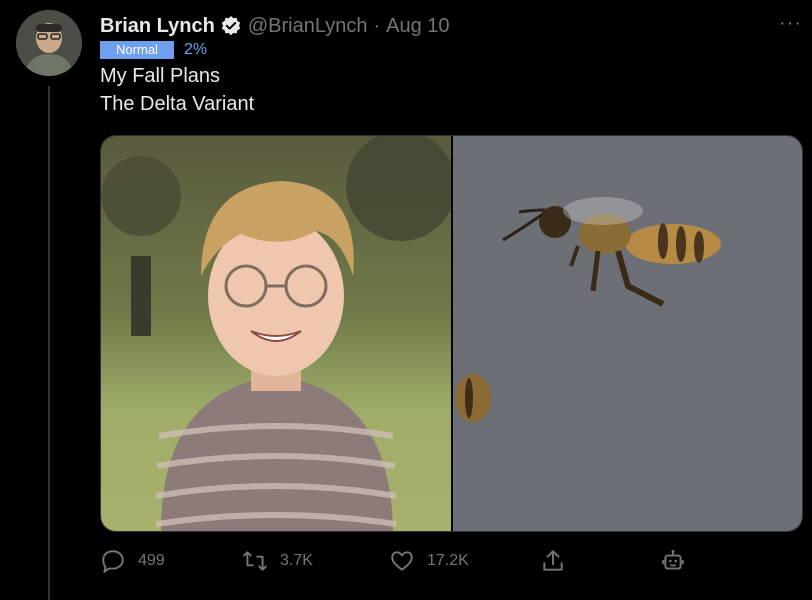 This screenshot has width=812, height=600. What do you see at coordinates (790, 23) in the screenshot?
I see `more-options-icon: ···` at bounding box center [790, 23].